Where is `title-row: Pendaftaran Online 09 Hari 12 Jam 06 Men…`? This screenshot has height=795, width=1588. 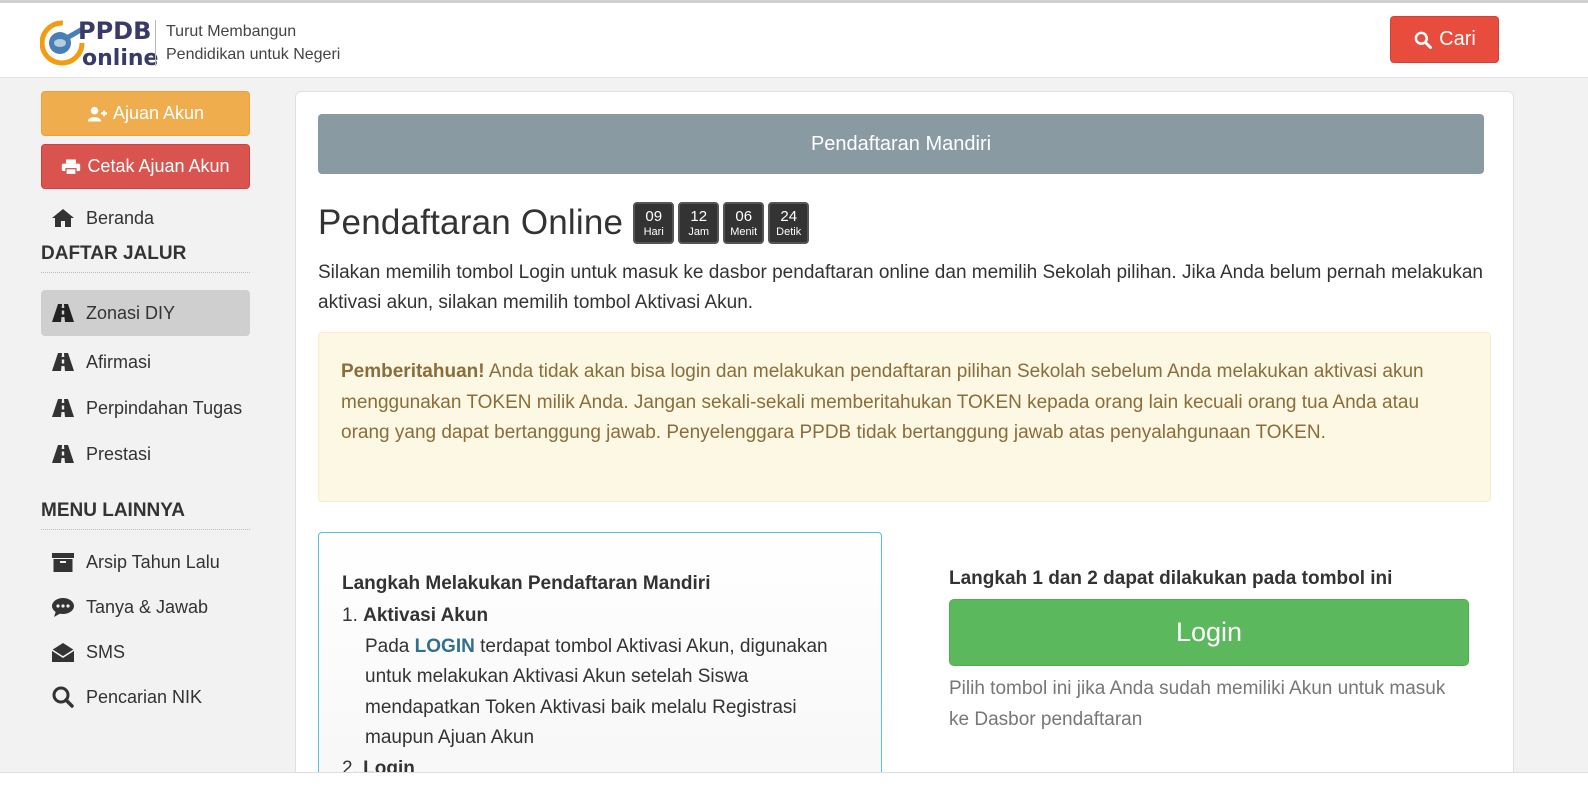 title-row: Pendaftaran Online 09 Hari 12 Jam 06 Men… is located at coordinates (564, 223).